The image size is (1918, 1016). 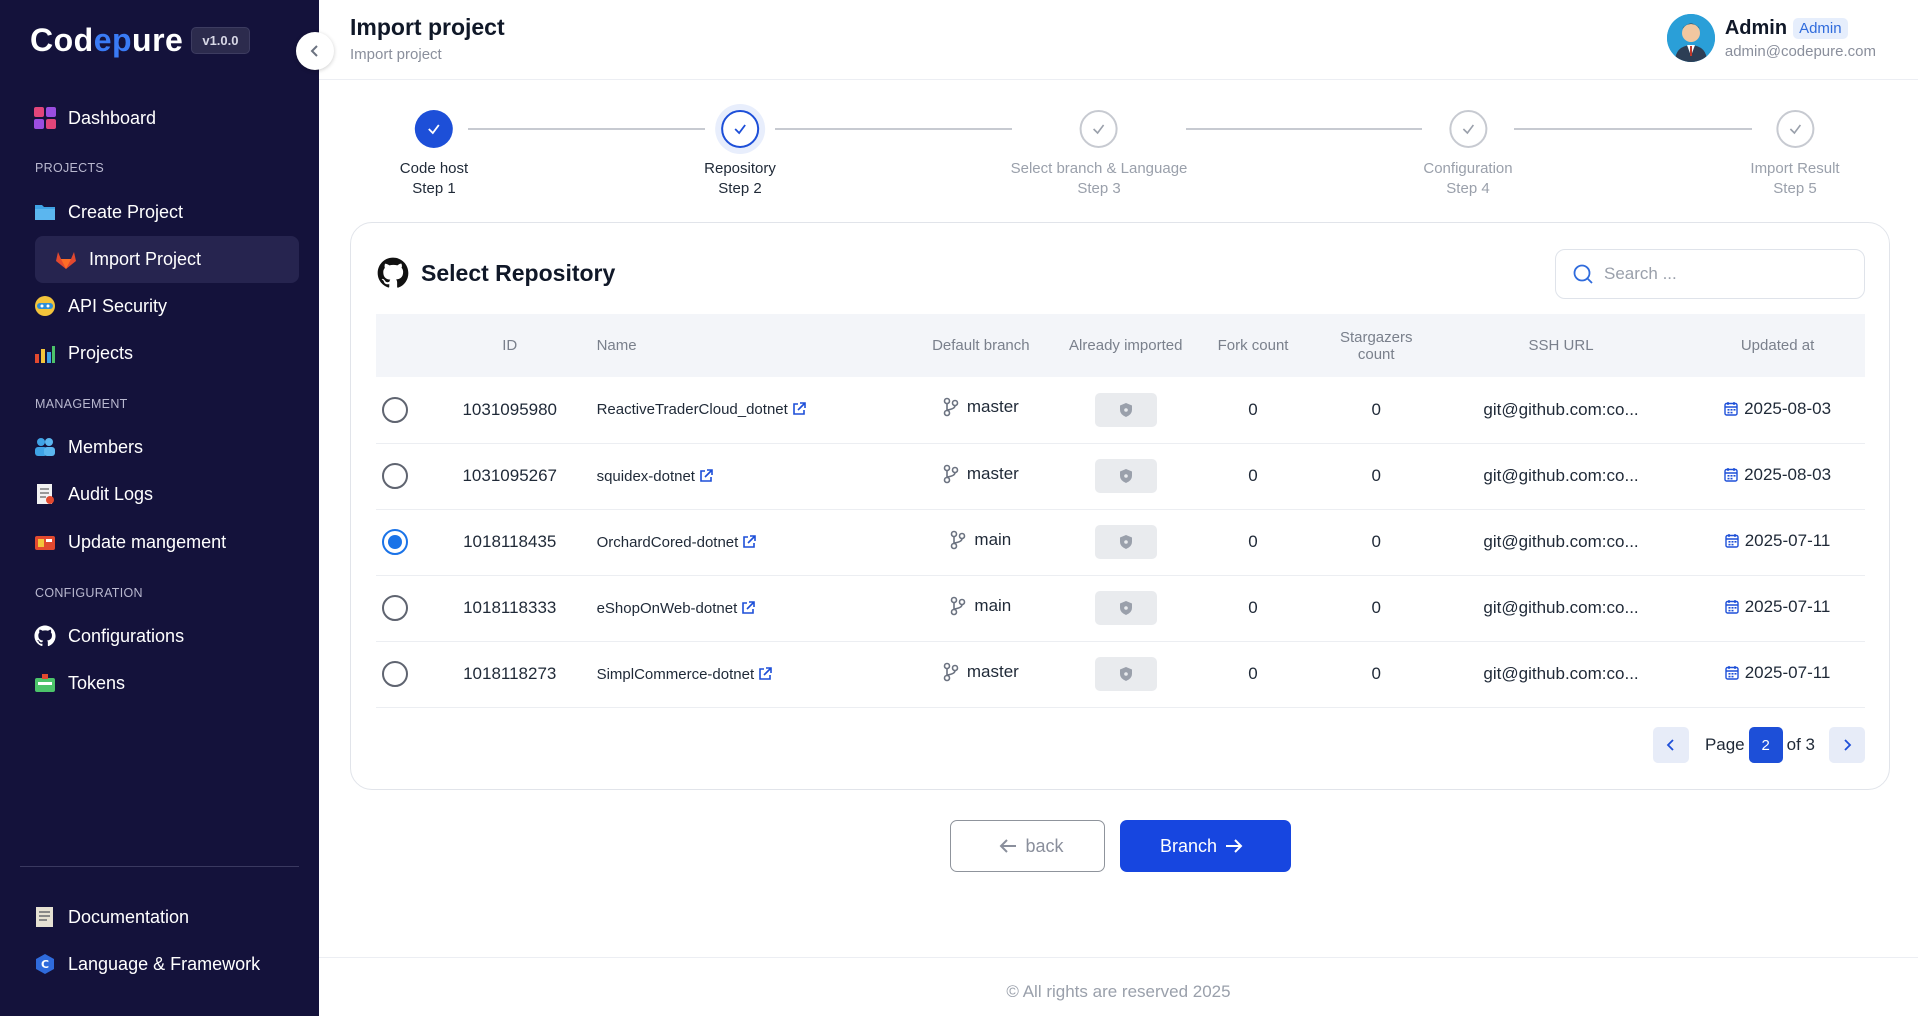 I want to click on search-input, so click(x=1724, y=274).